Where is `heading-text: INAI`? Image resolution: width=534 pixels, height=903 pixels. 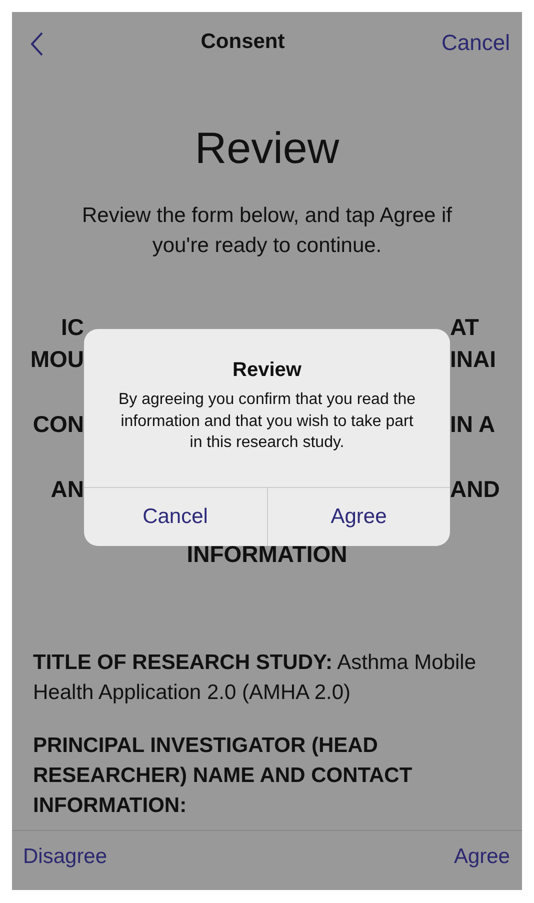
heading-text: INAI is located at coordinates (473, 359).